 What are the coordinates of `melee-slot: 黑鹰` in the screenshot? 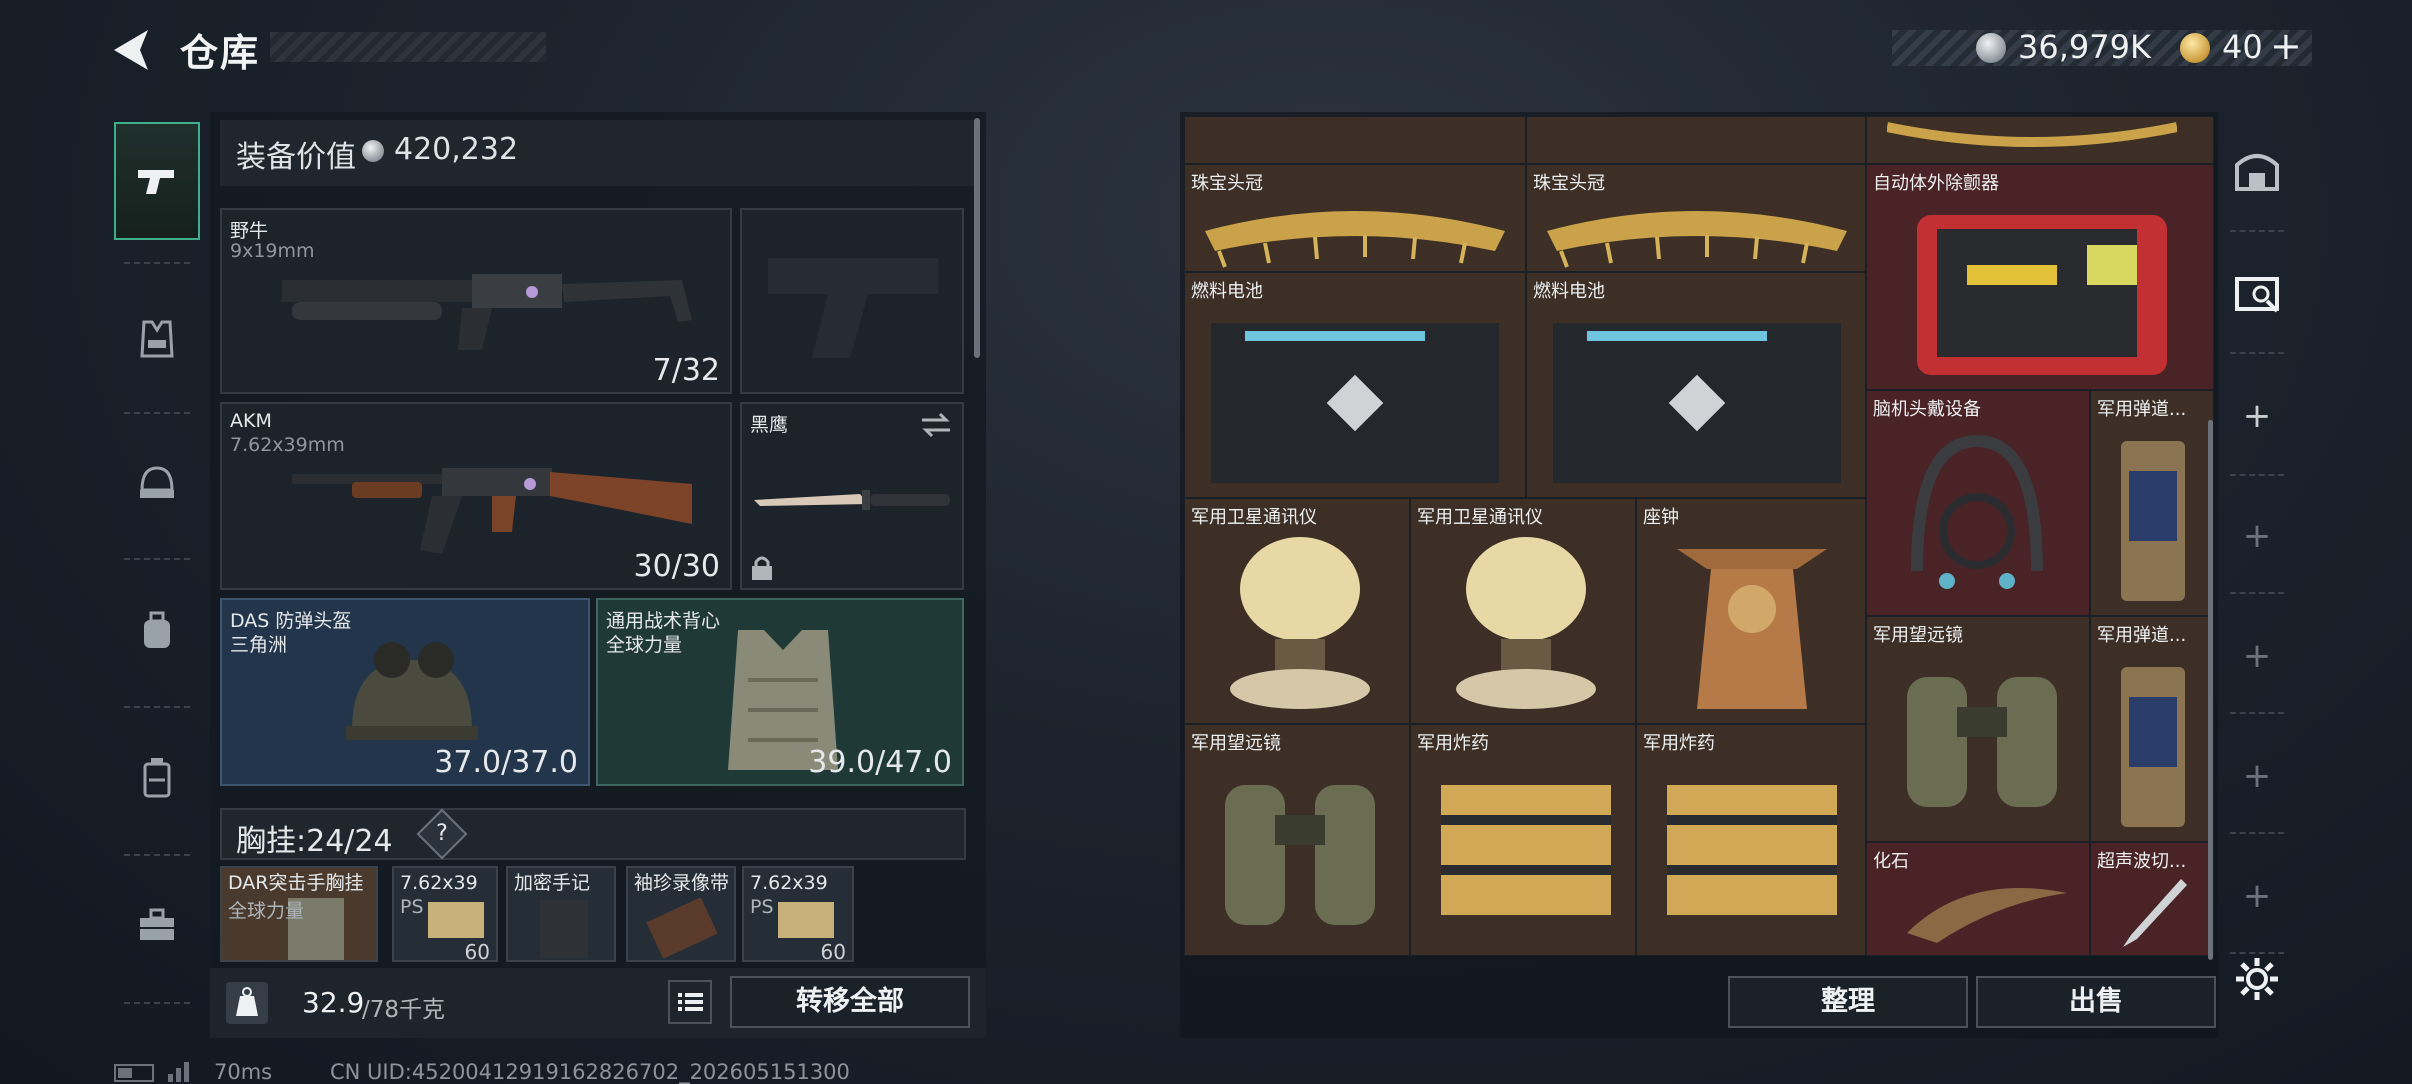 It's located at (852, 496).